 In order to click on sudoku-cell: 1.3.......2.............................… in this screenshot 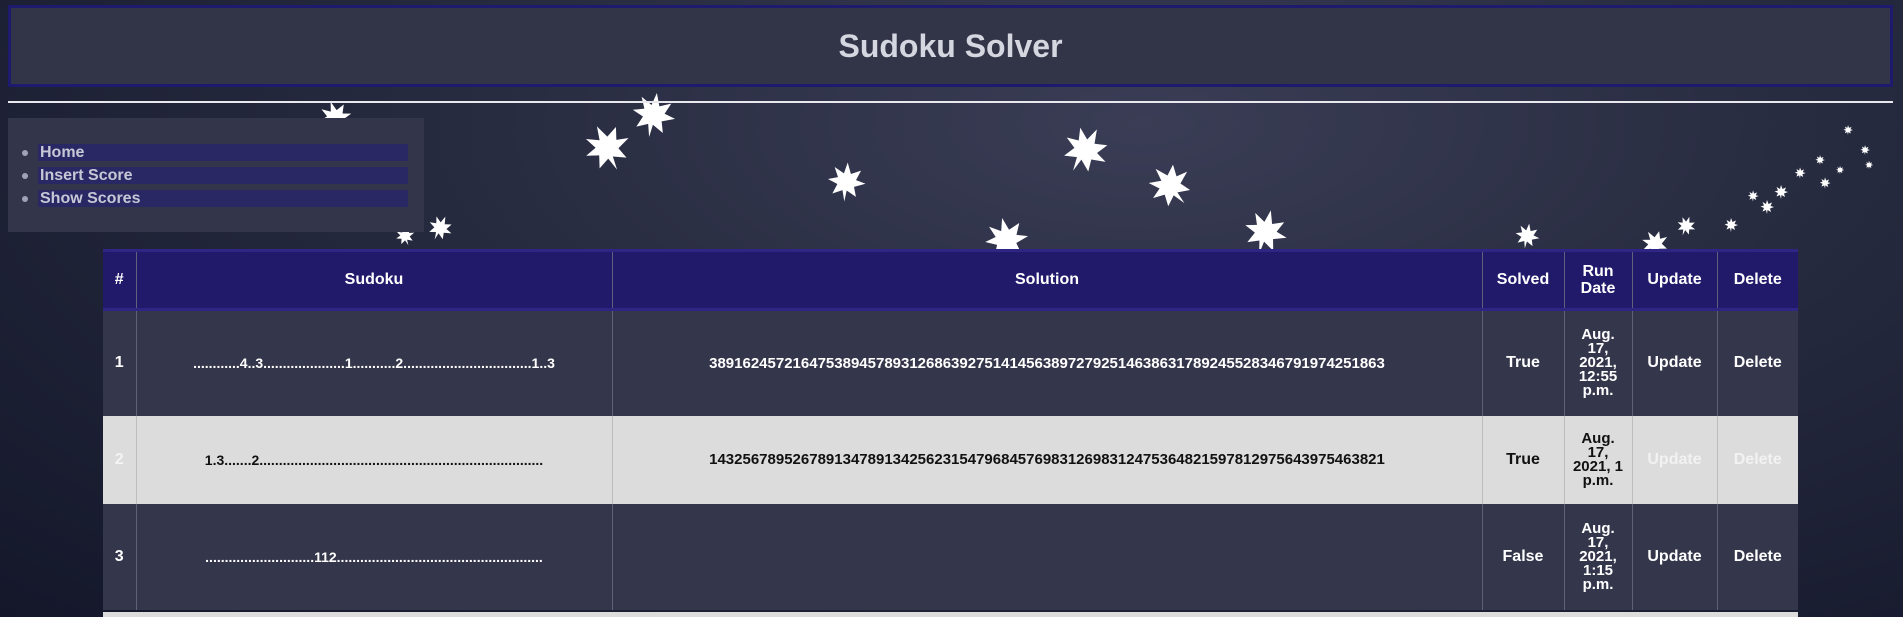, I will do `click(374, 459)`.